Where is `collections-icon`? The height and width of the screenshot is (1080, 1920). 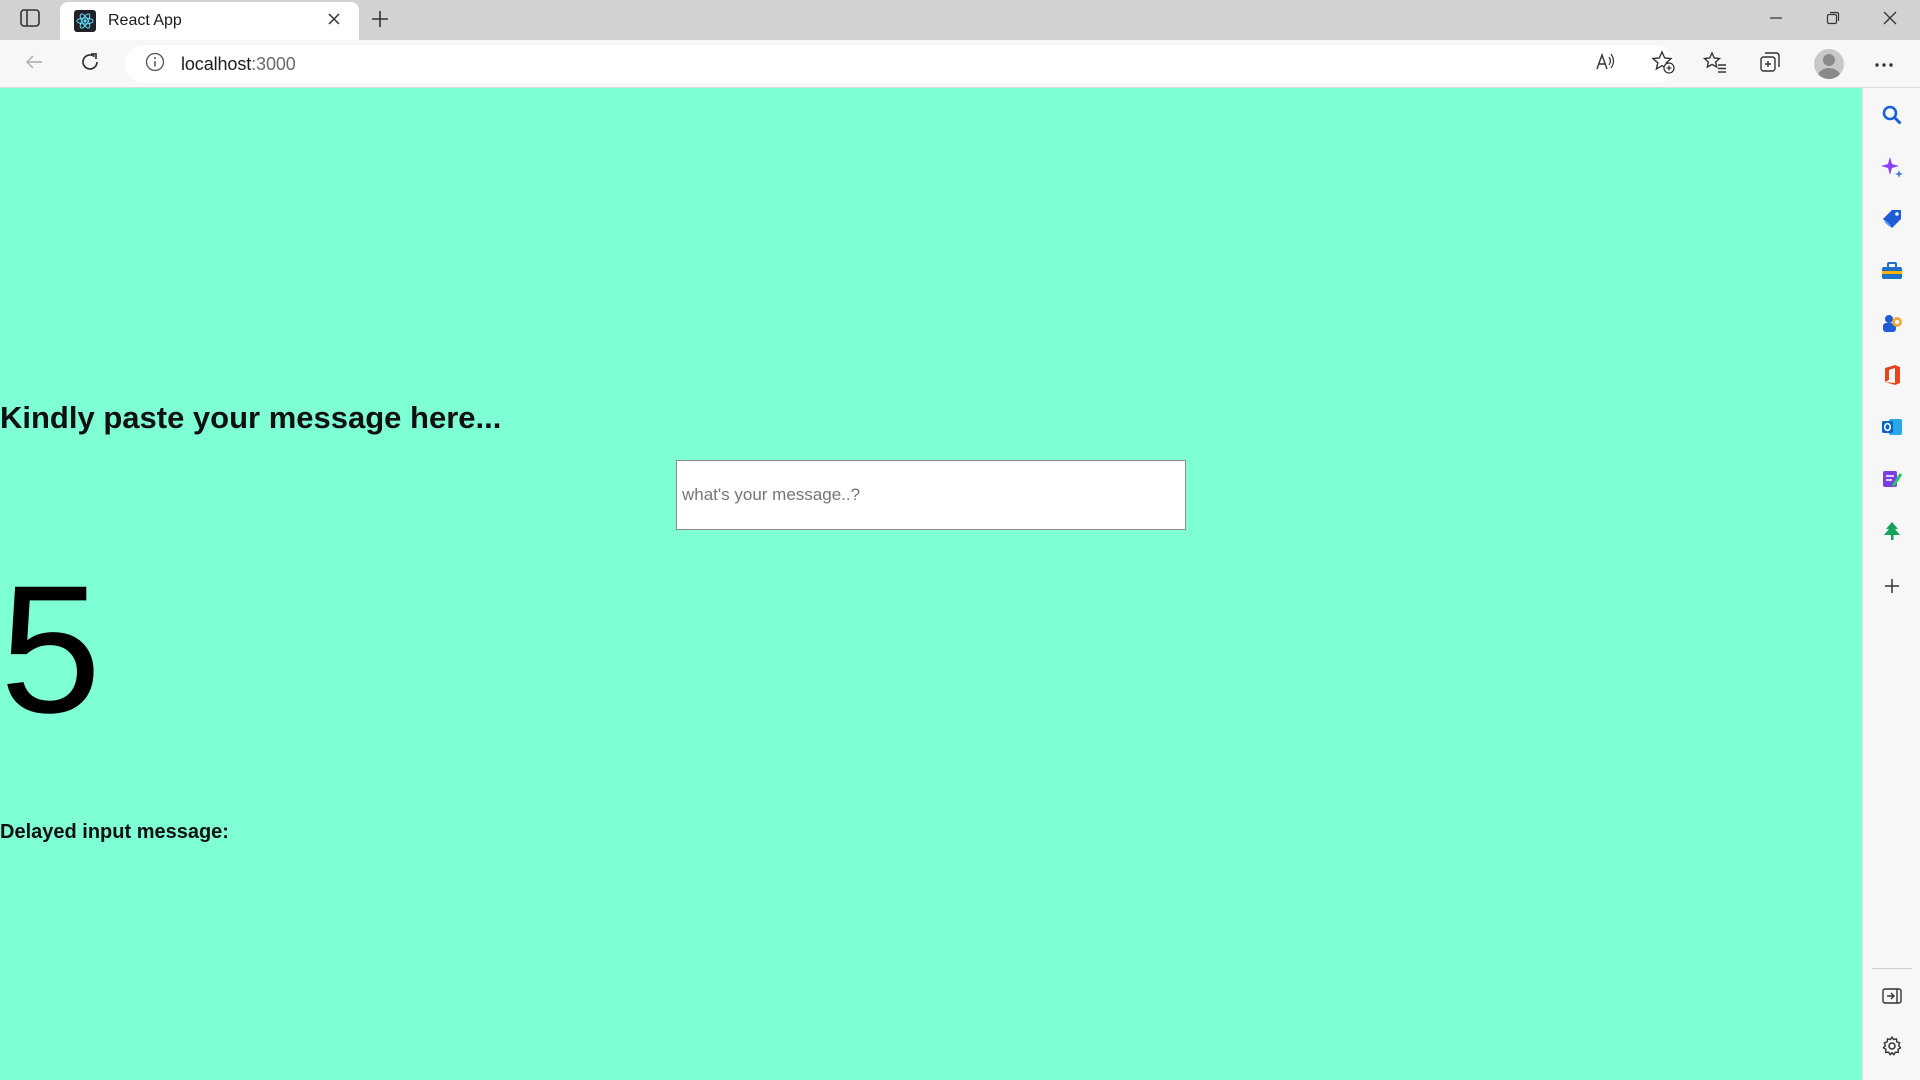 collections-icon is located at coordinates (1770, 64).